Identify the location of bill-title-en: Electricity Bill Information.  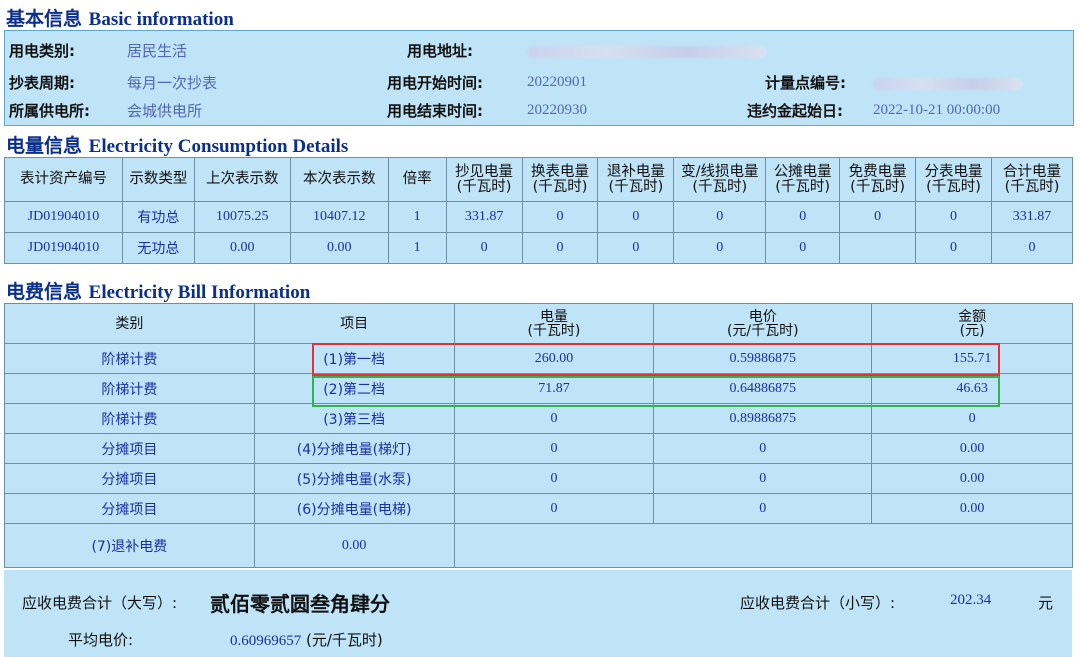
(199, 292).